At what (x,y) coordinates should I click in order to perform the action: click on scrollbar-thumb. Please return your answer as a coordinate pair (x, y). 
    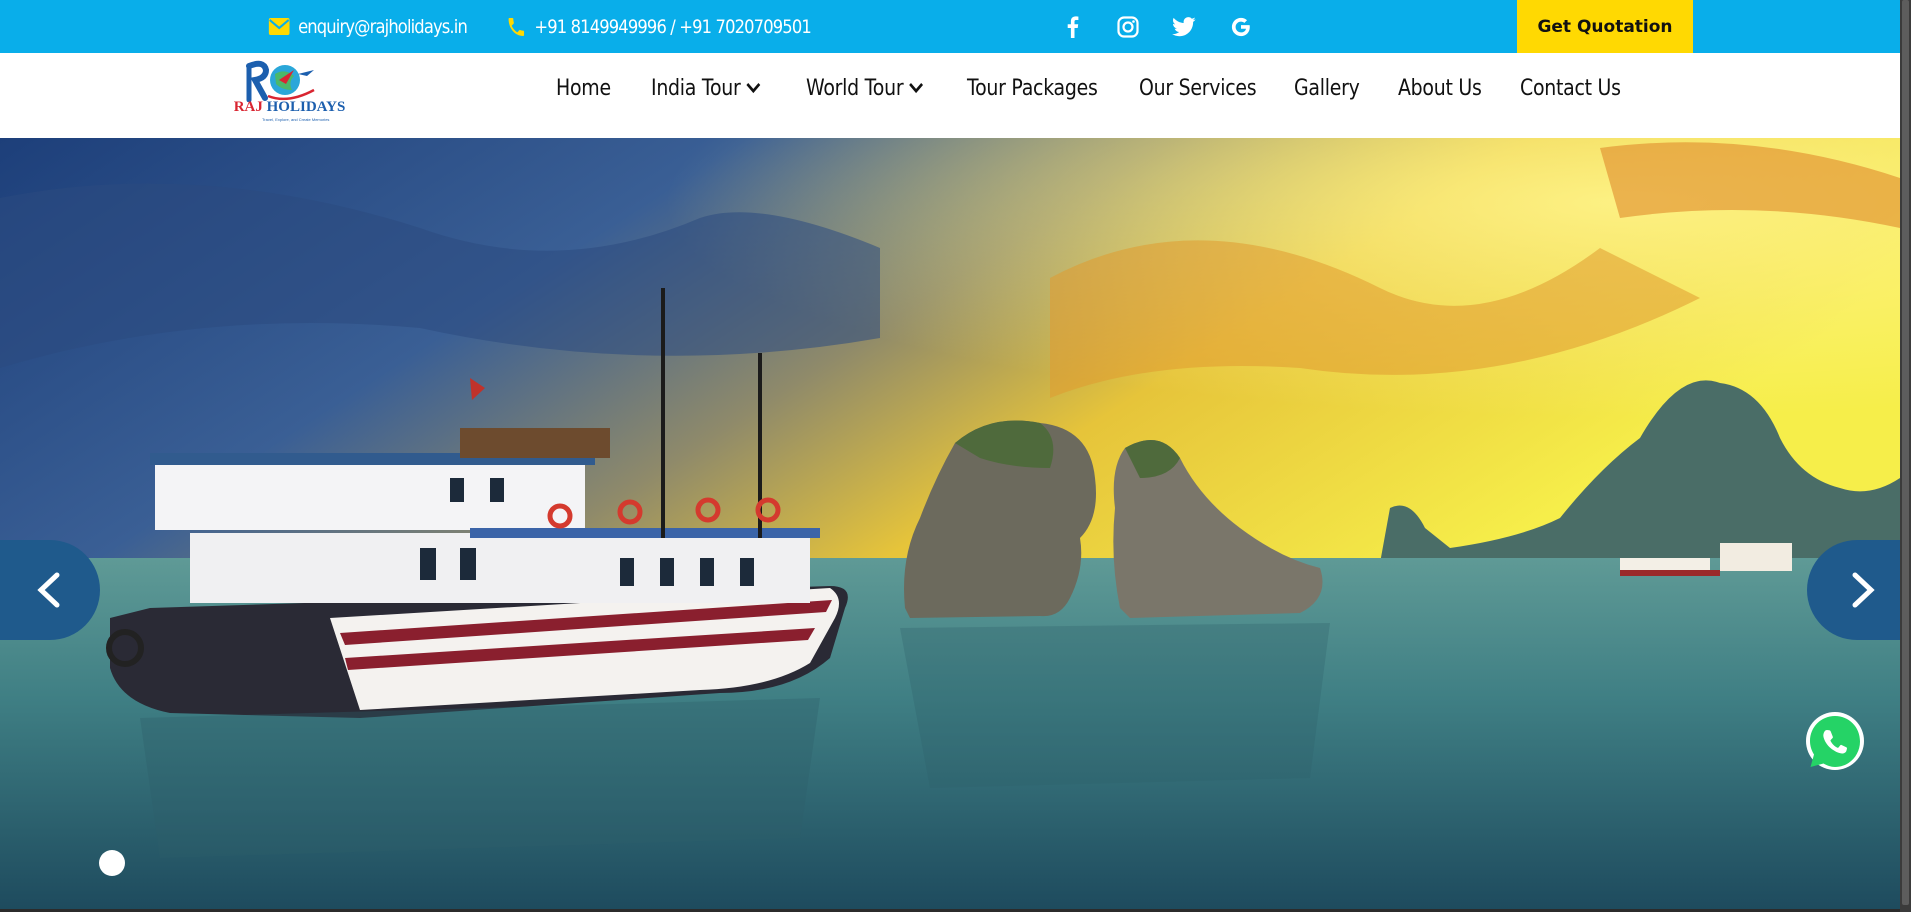
    Looking at the image, I should click on (1905, 452).